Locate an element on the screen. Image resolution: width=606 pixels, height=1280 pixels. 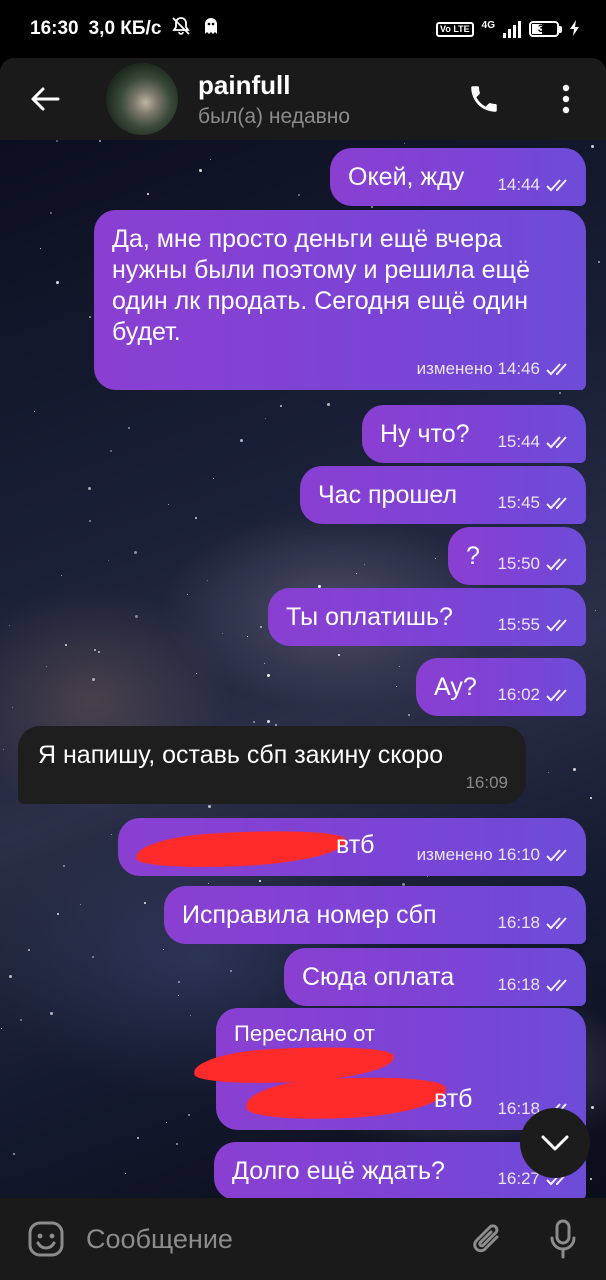
forwarded-message-bubble: Переслано от втб 16:18 is located at coordinates (389, 1069).